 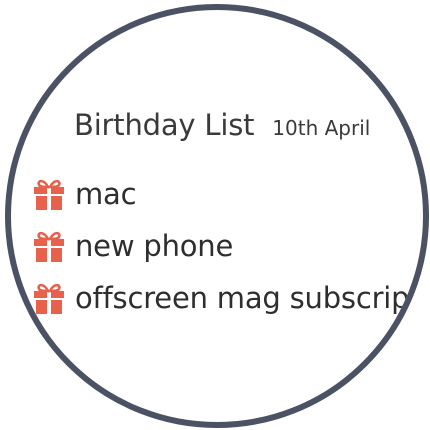 What do you see at coordinates (252, 298) in the screenshot?
I see `list-item-label: offscreen mag subscription` at bounding box center [252, 298].